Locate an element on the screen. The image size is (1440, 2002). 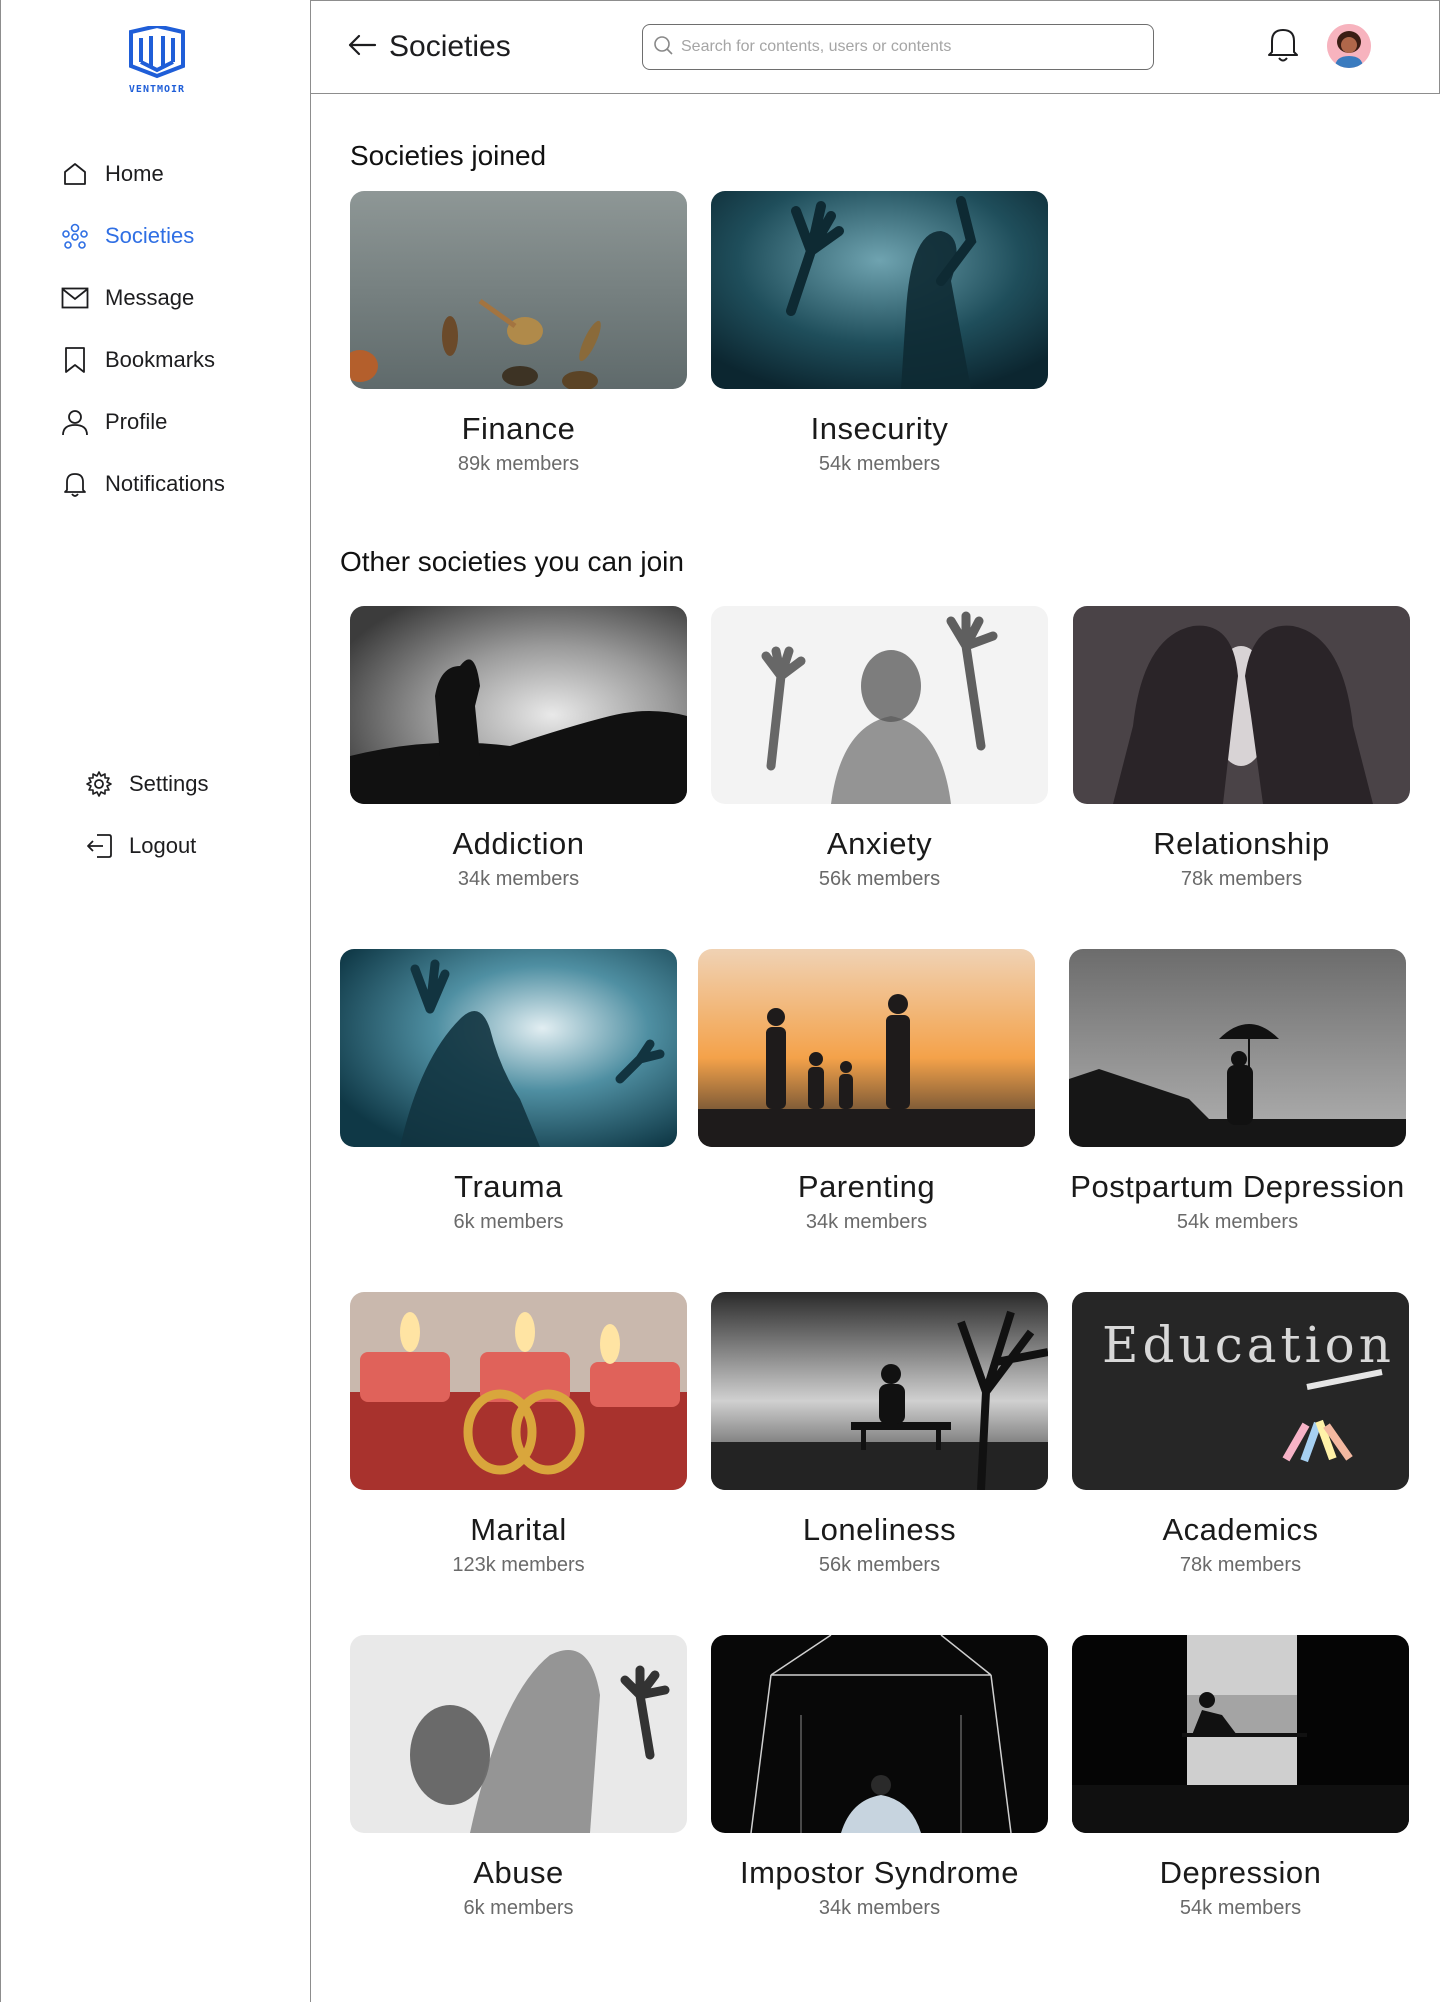
svg-text: Education is located at coordinates (1248, 1345).